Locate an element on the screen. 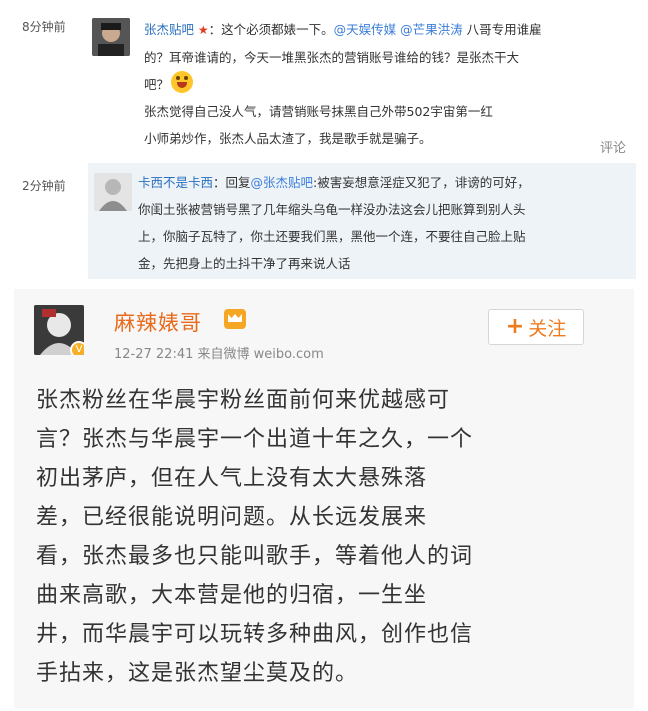 Image resolution: width=648 pixels, height=711 pixels. comment-line: 张杰贴吧 ★：这个必须都婊一下。@天娱传媒 @芒果洪涛 八哥专用谁雇 is located at coordinates (387, 30).